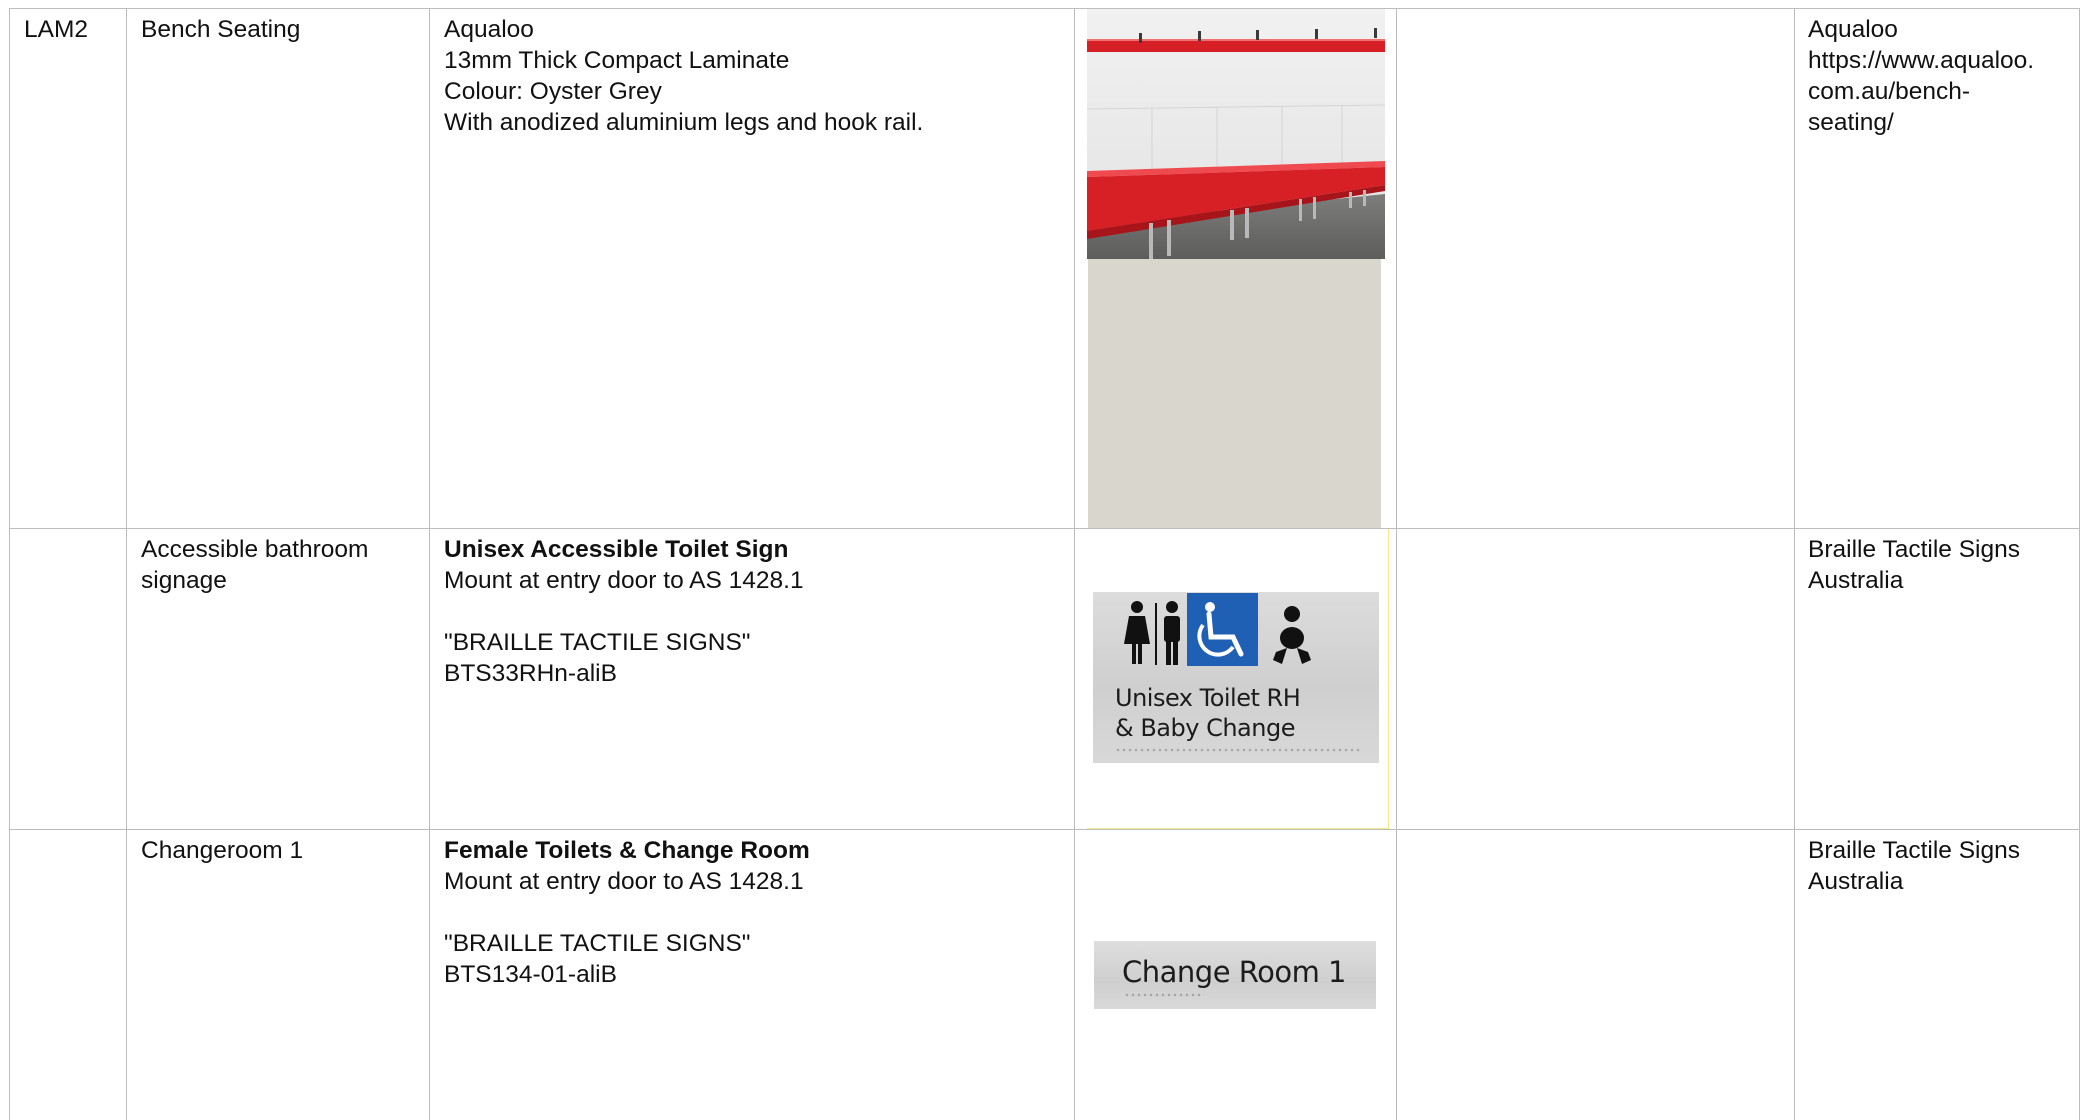 This screenshot has height=1120, width=2085. Describe the element at coordinates (752, 549) in the screenshot. I see `description-title: Unisex Accessible Toilet Sign` at that location.